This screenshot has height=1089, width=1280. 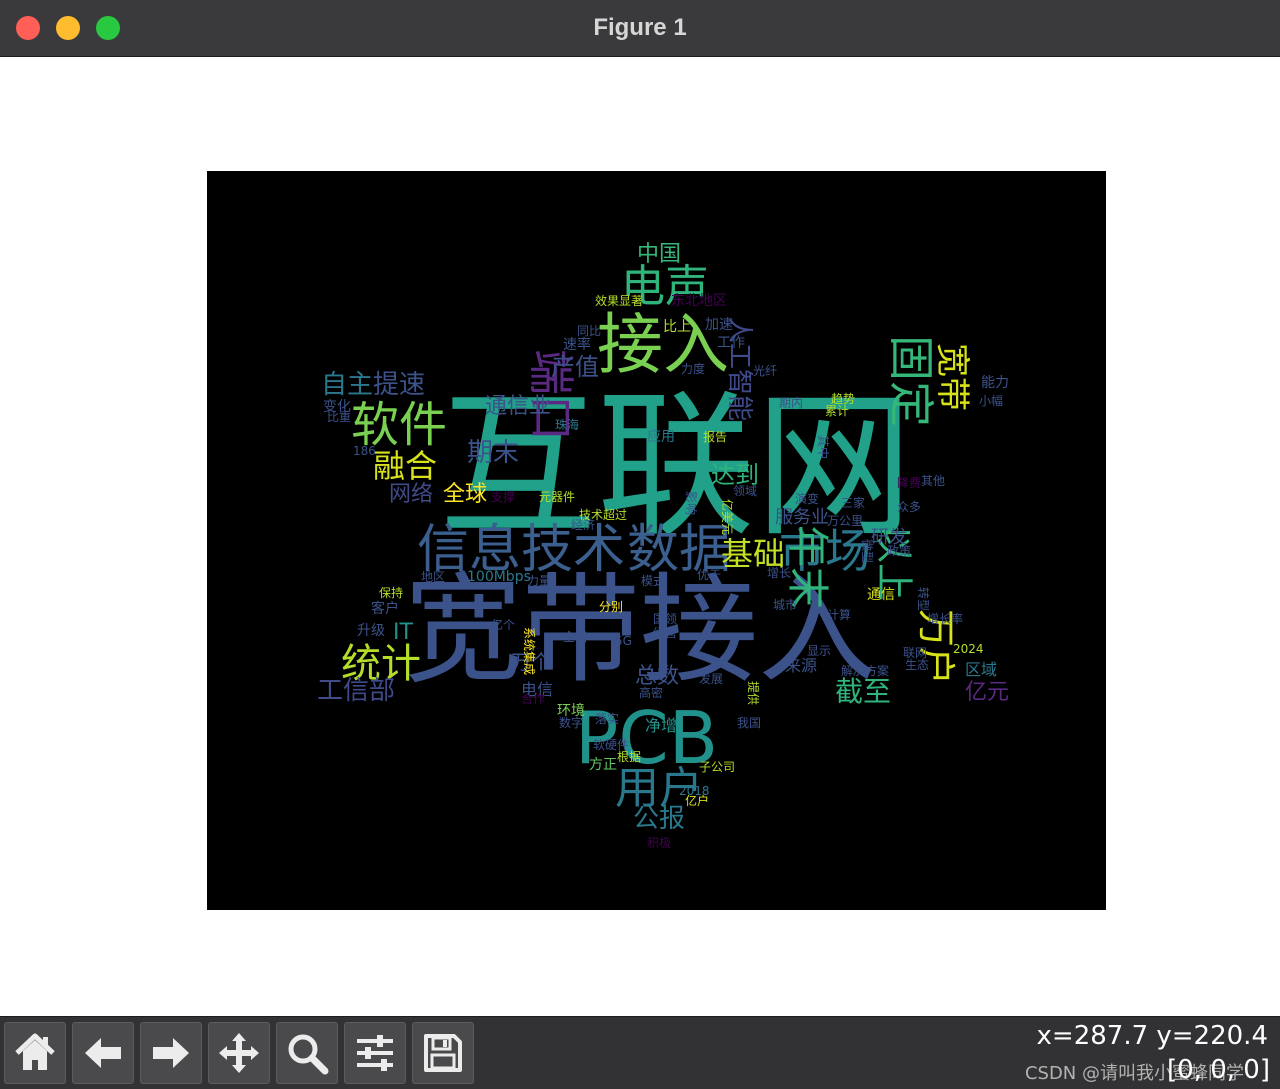 I want to click on wordcloud-word: 同比, so click(x=589, y=331).